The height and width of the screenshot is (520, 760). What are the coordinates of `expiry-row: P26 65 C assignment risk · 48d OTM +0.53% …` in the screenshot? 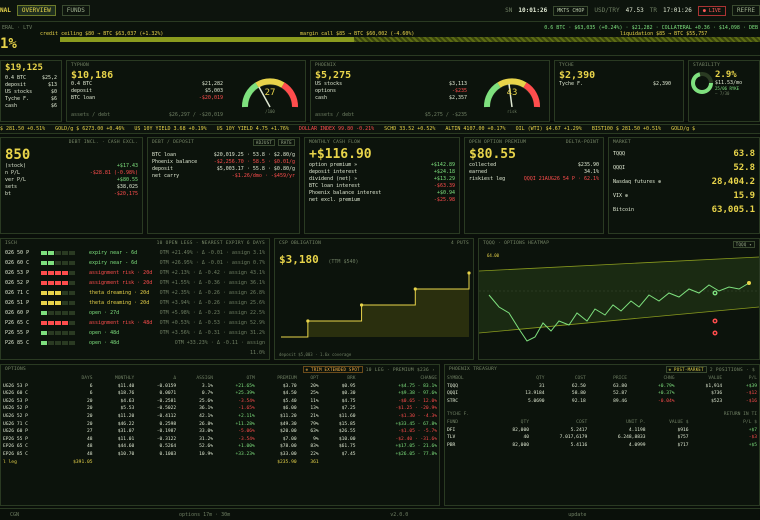 It's located at (135, 323).